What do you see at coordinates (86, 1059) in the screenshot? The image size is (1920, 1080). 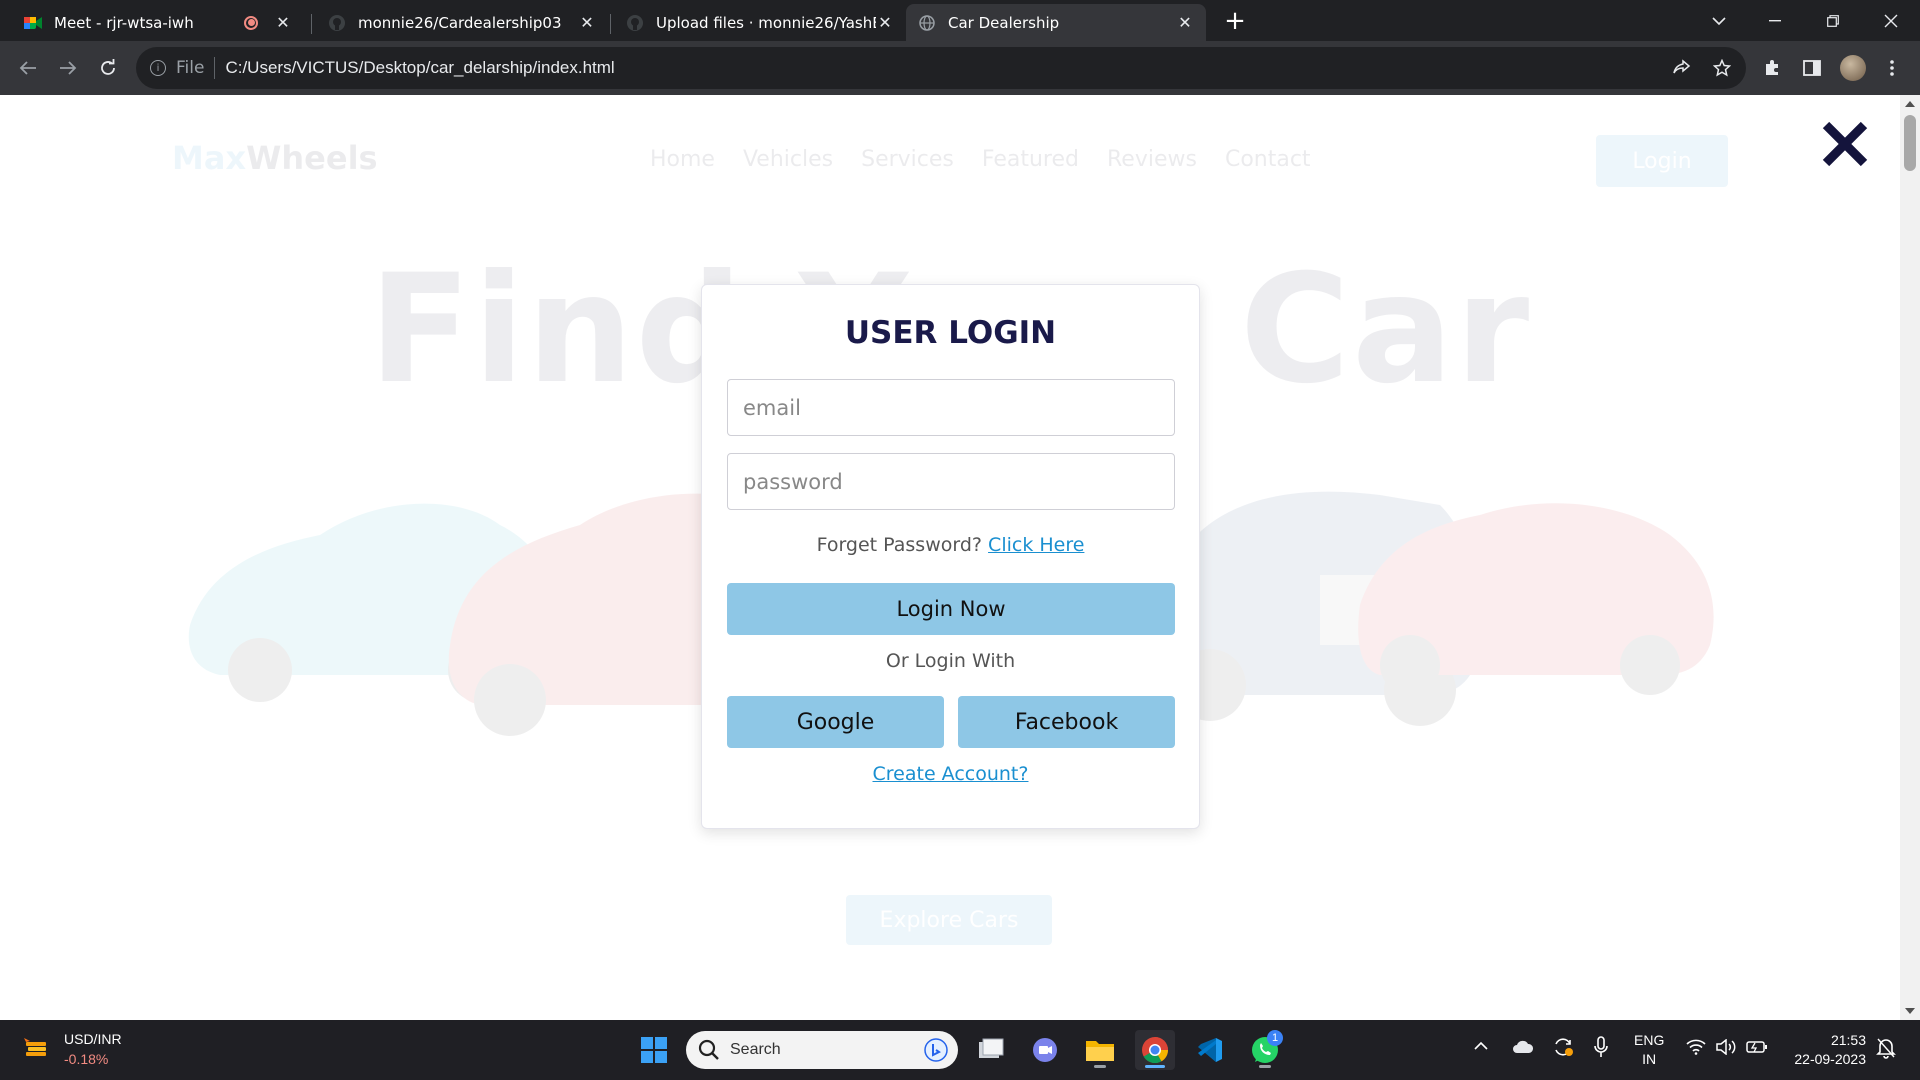 I see `widget-change: -0.18%` at bounding box center [86, 1059].